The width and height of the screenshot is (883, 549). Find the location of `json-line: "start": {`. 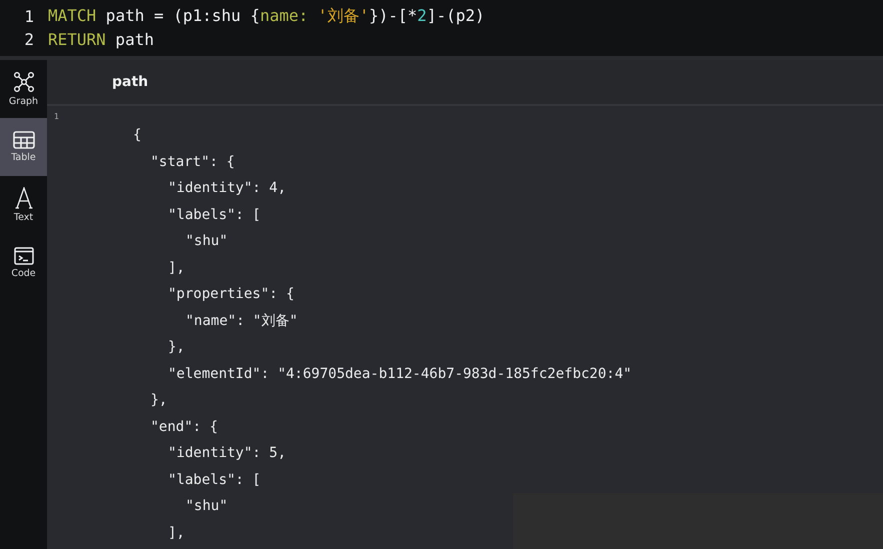

json-line: "start": { is located at coordinates (192, 162).